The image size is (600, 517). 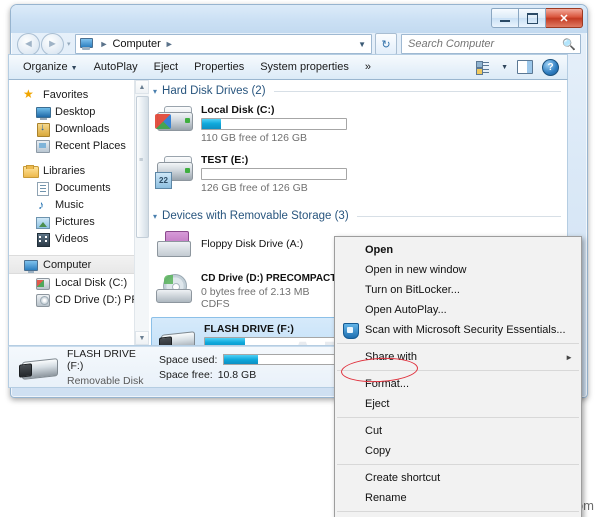 What do you see at coordinates (277, 341) in the screenshot?
I see `capacity-bar-flash-drive-f` at bounding box center [277, 341].